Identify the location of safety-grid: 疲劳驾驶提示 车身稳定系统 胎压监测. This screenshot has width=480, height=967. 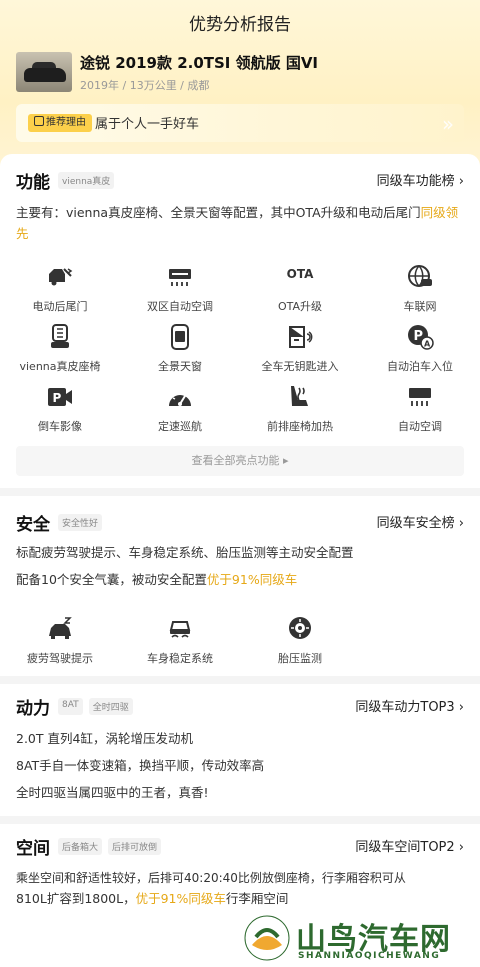
(240, 646).